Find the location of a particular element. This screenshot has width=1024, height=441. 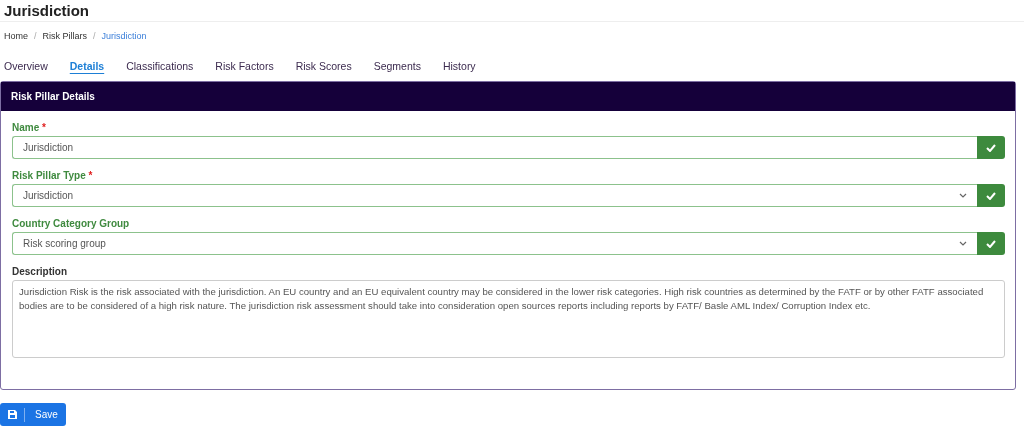

tab: Segments is located at coordinates (397, 66).